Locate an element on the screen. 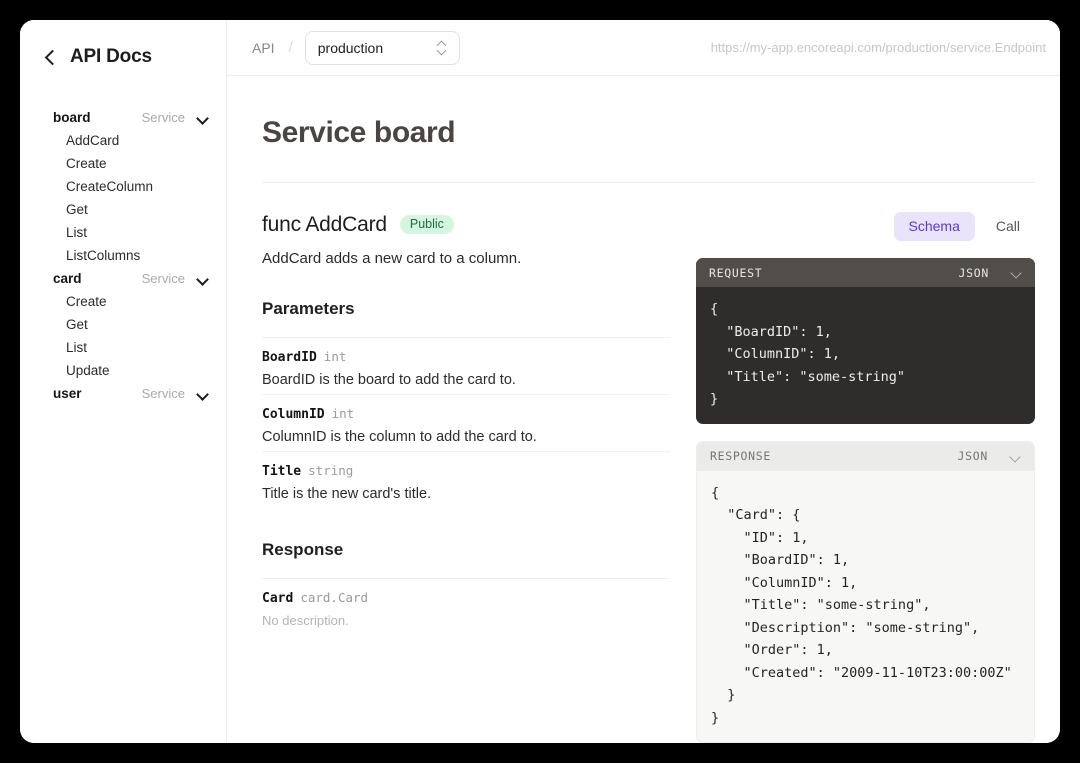 This screenshot has height=763, width=1080. parameter-name: BoardID is located at coordinates (289, 357).